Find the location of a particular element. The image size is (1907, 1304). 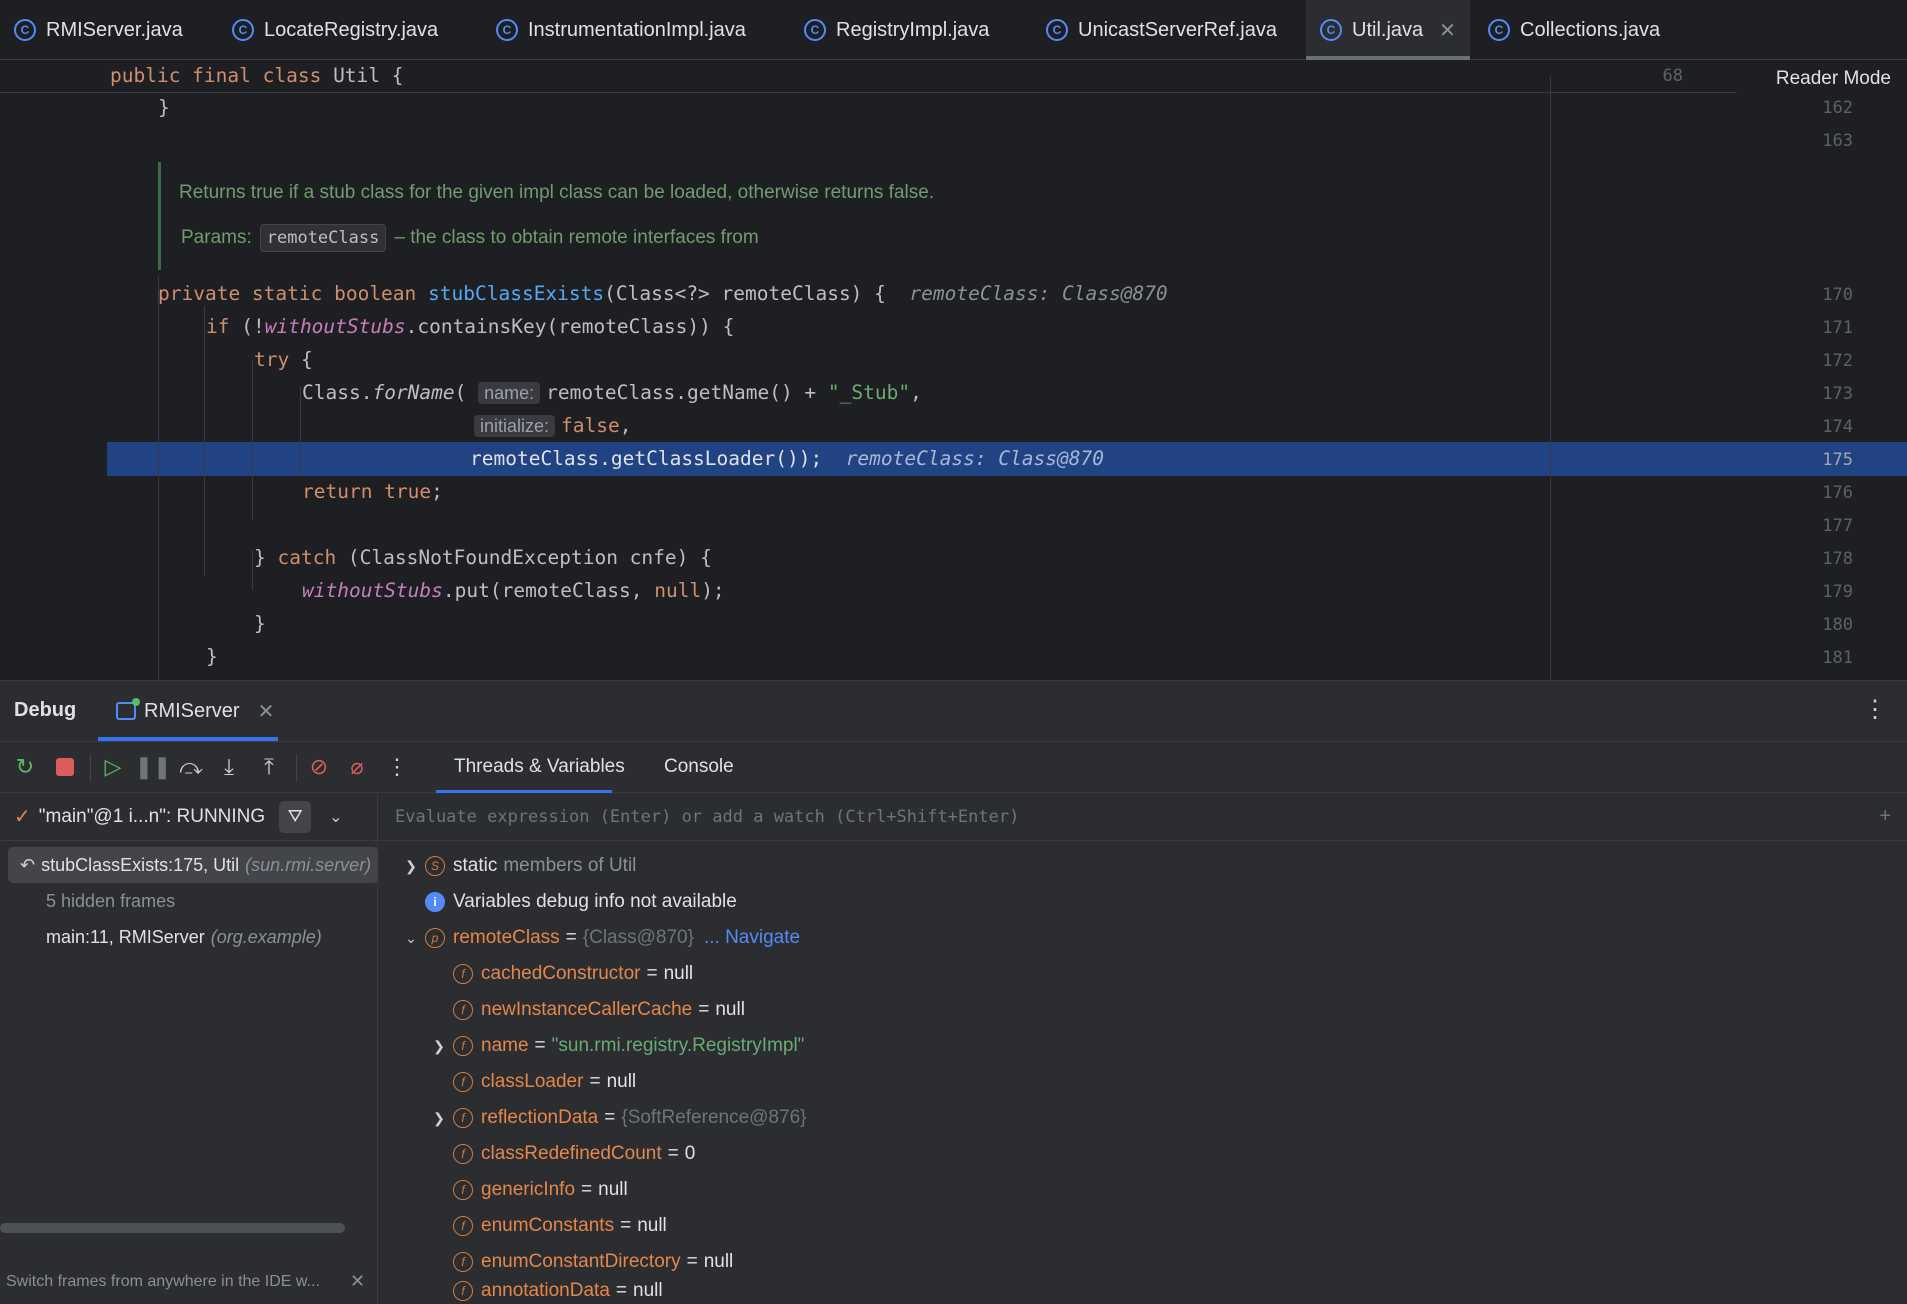

field-name: classLoader is located at coordinates (532, 1081).